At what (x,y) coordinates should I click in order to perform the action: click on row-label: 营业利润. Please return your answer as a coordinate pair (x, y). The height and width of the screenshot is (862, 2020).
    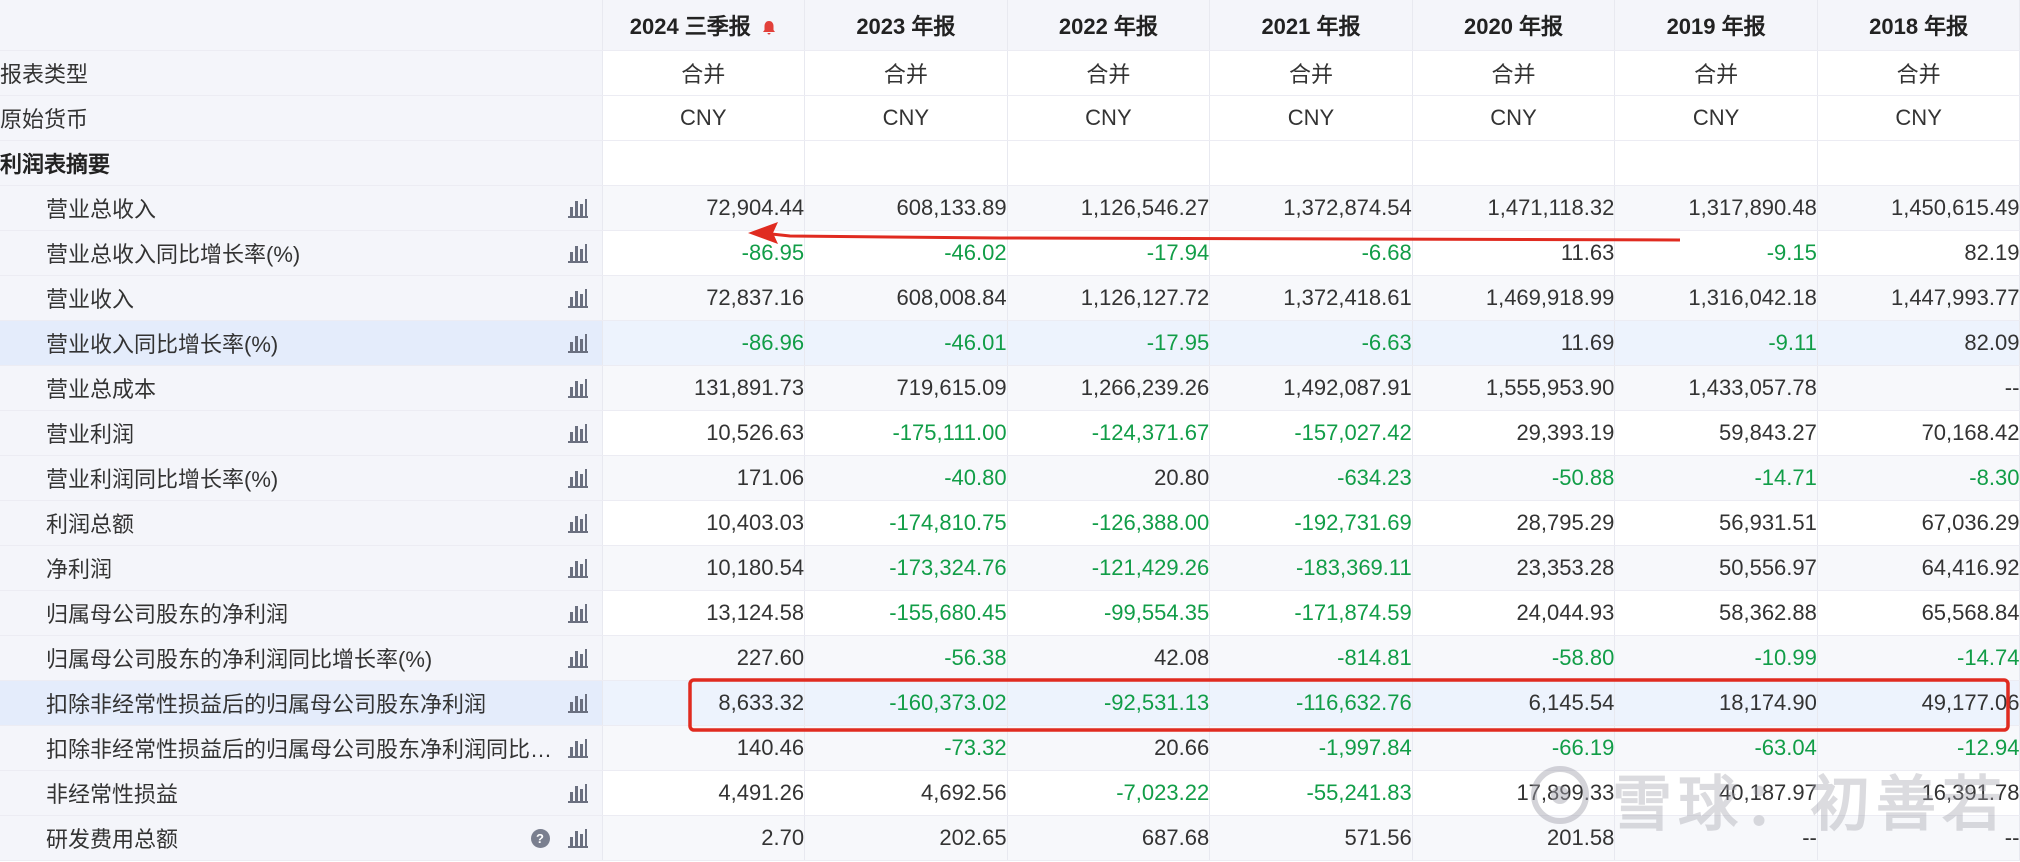
    Looking at the image, I should click on (90, 434).